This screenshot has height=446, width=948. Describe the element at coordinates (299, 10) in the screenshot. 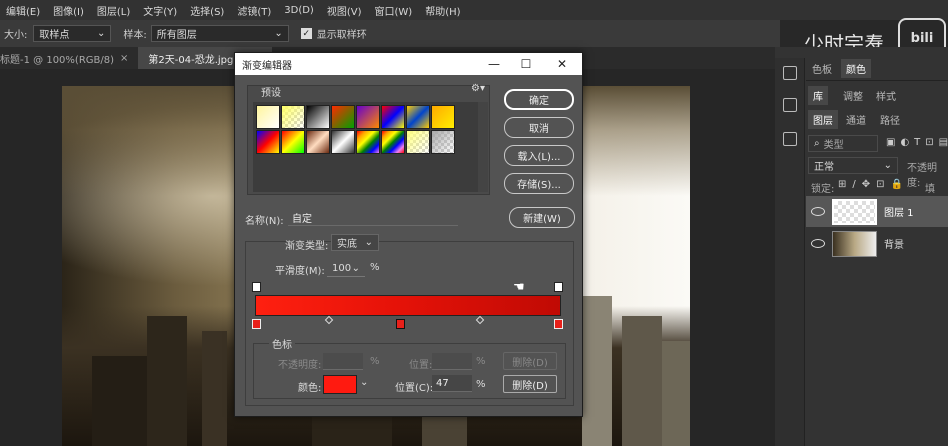

I see `menu-item: 3D(D)` at that location.